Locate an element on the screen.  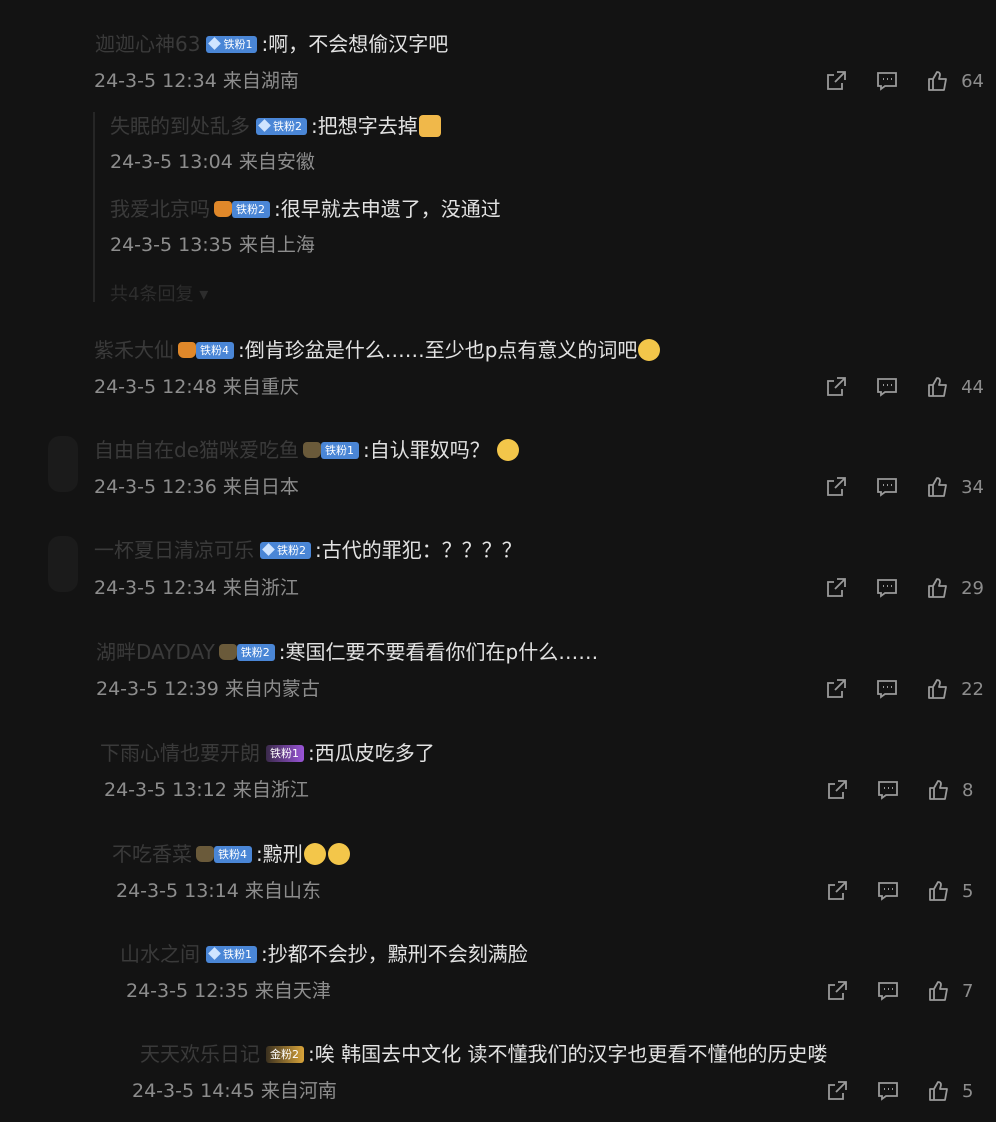
comment-actions: 22 is located at coordinates (891, 689).